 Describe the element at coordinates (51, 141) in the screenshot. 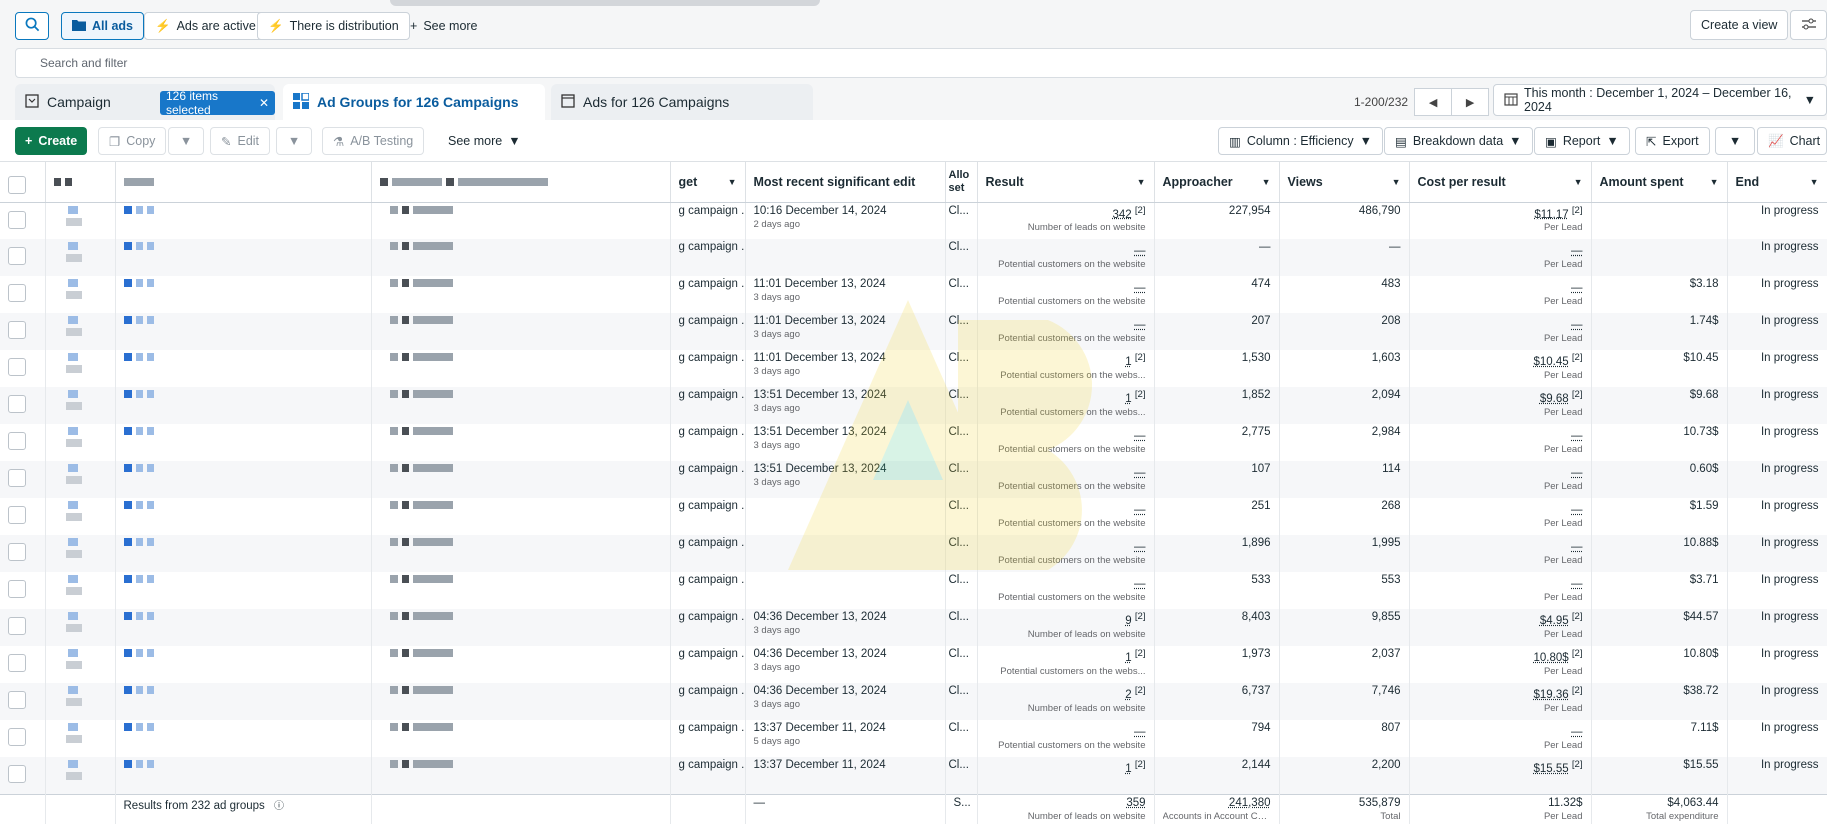

I see `create-button: + Create` at that location.